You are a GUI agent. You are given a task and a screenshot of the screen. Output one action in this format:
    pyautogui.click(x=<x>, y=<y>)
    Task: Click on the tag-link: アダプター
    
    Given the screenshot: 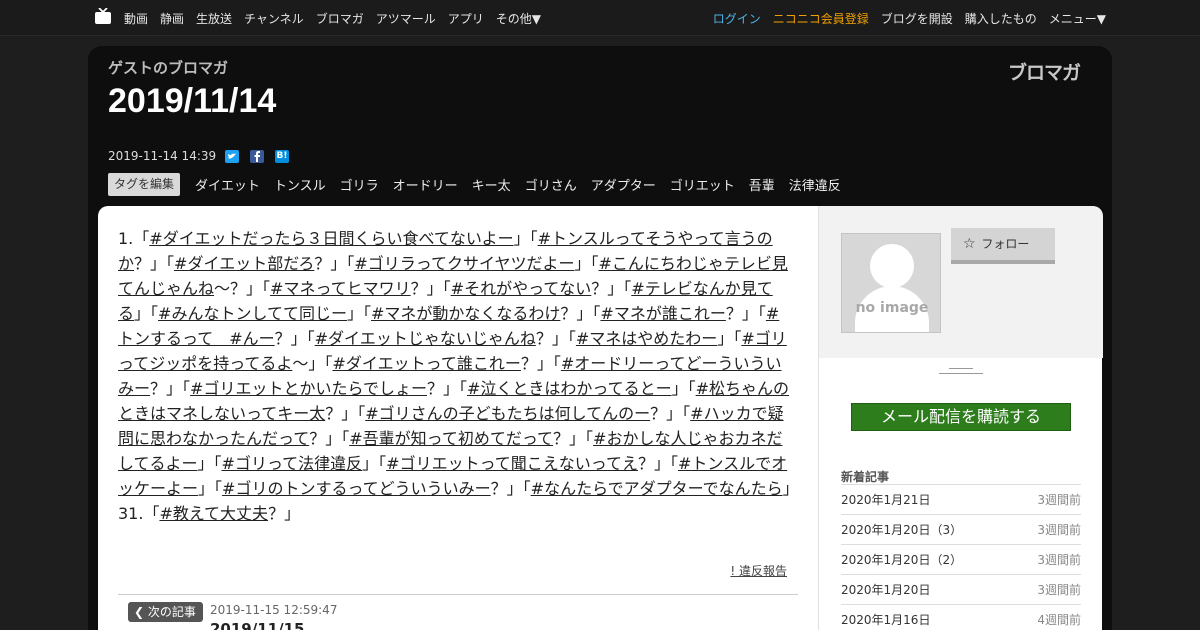 What is the action you would take?
    pyautogui.click(x=623, y=184)
    